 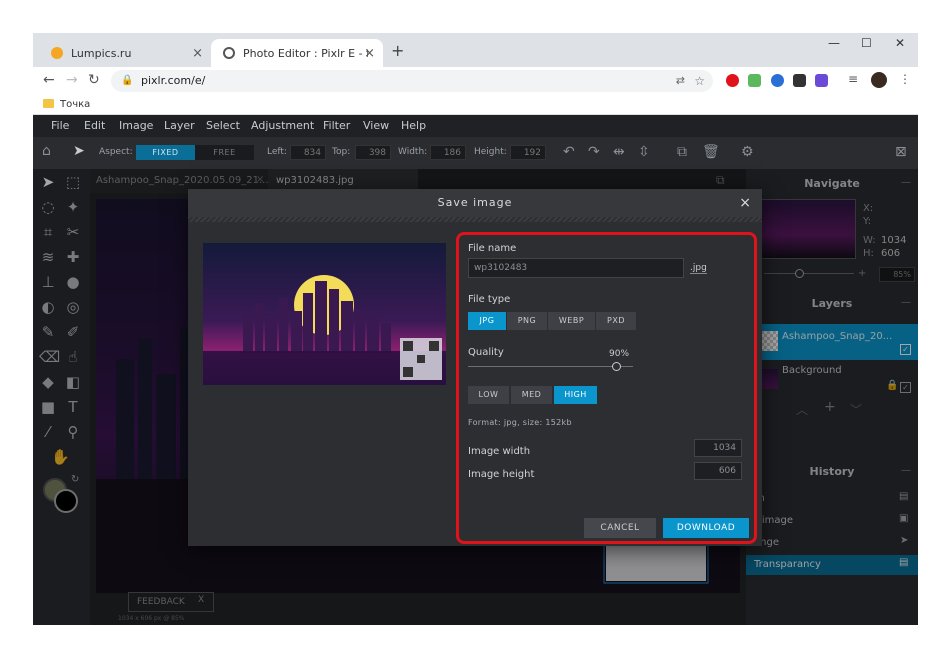 I want to click on file-name-label: File name, so click(x=492, y=248).